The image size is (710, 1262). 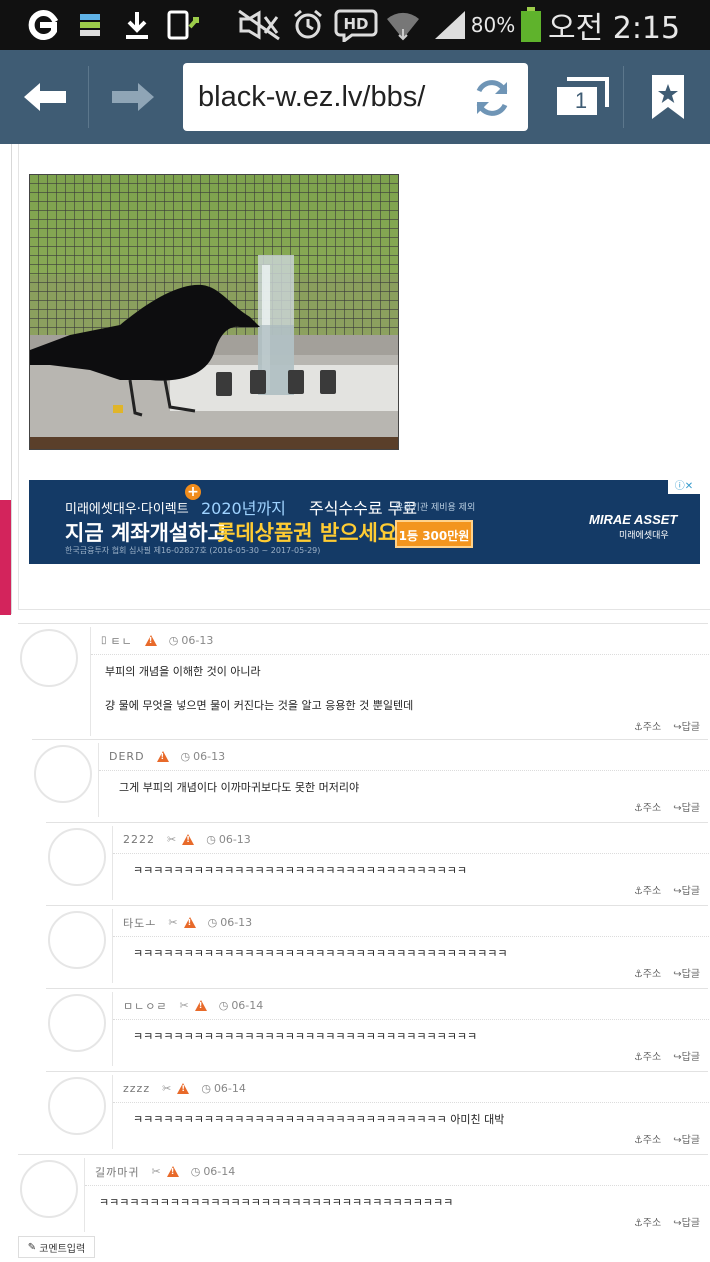 What do you see at coordinates (139, 839) in the screenshot?
I see `comment-nickname: 2222` at bounding box center [139, 839].